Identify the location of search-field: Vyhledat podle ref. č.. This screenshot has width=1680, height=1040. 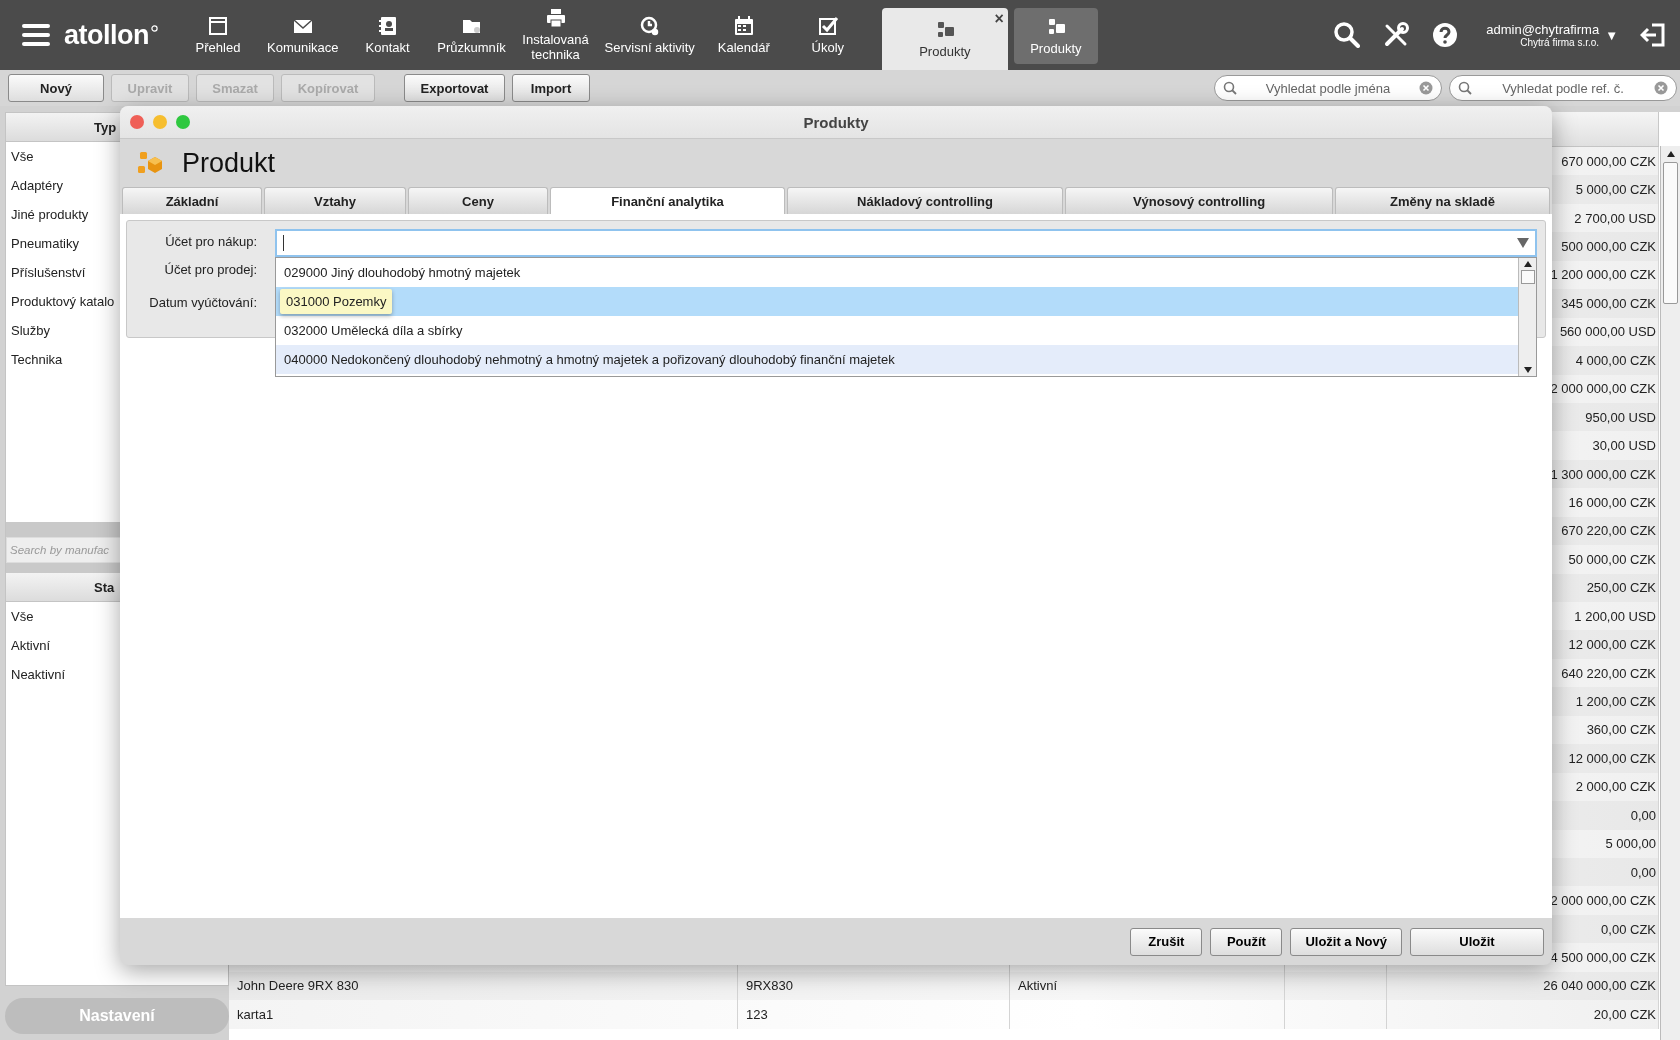
(1563, 88).